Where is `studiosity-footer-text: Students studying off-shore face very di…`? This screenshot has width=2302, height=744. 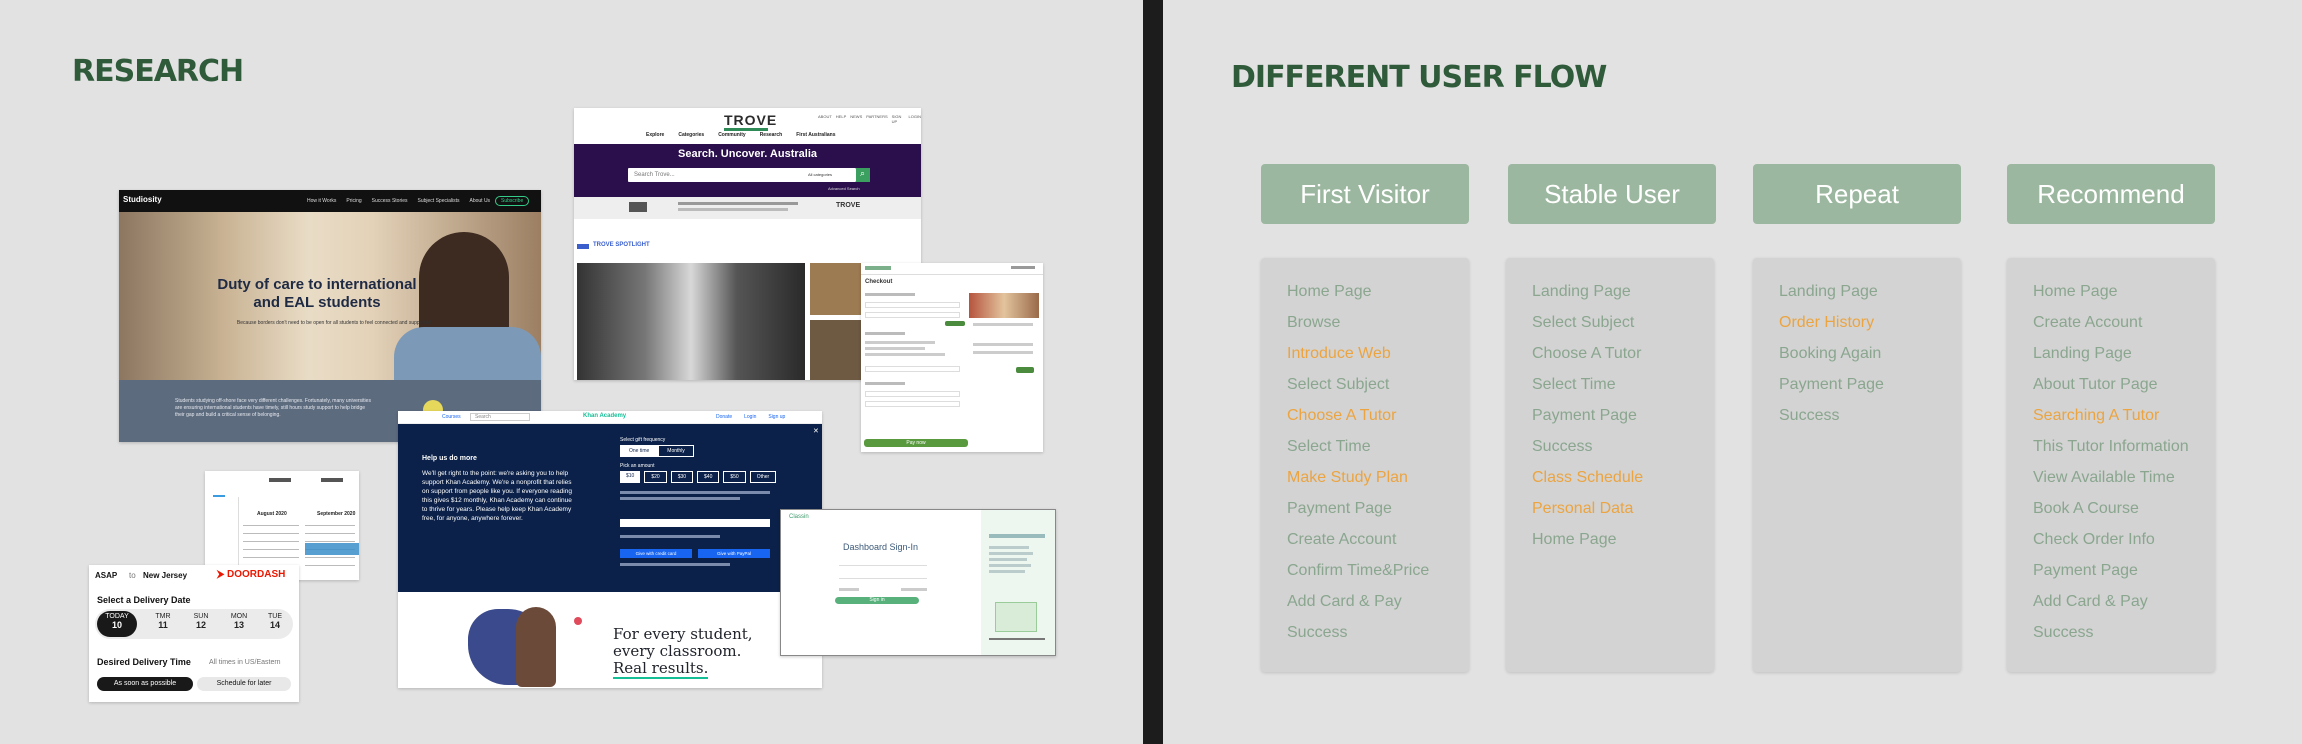
studiosity-footer-text: Students studying off-shore face very di… is located at coordinates (273, 408).